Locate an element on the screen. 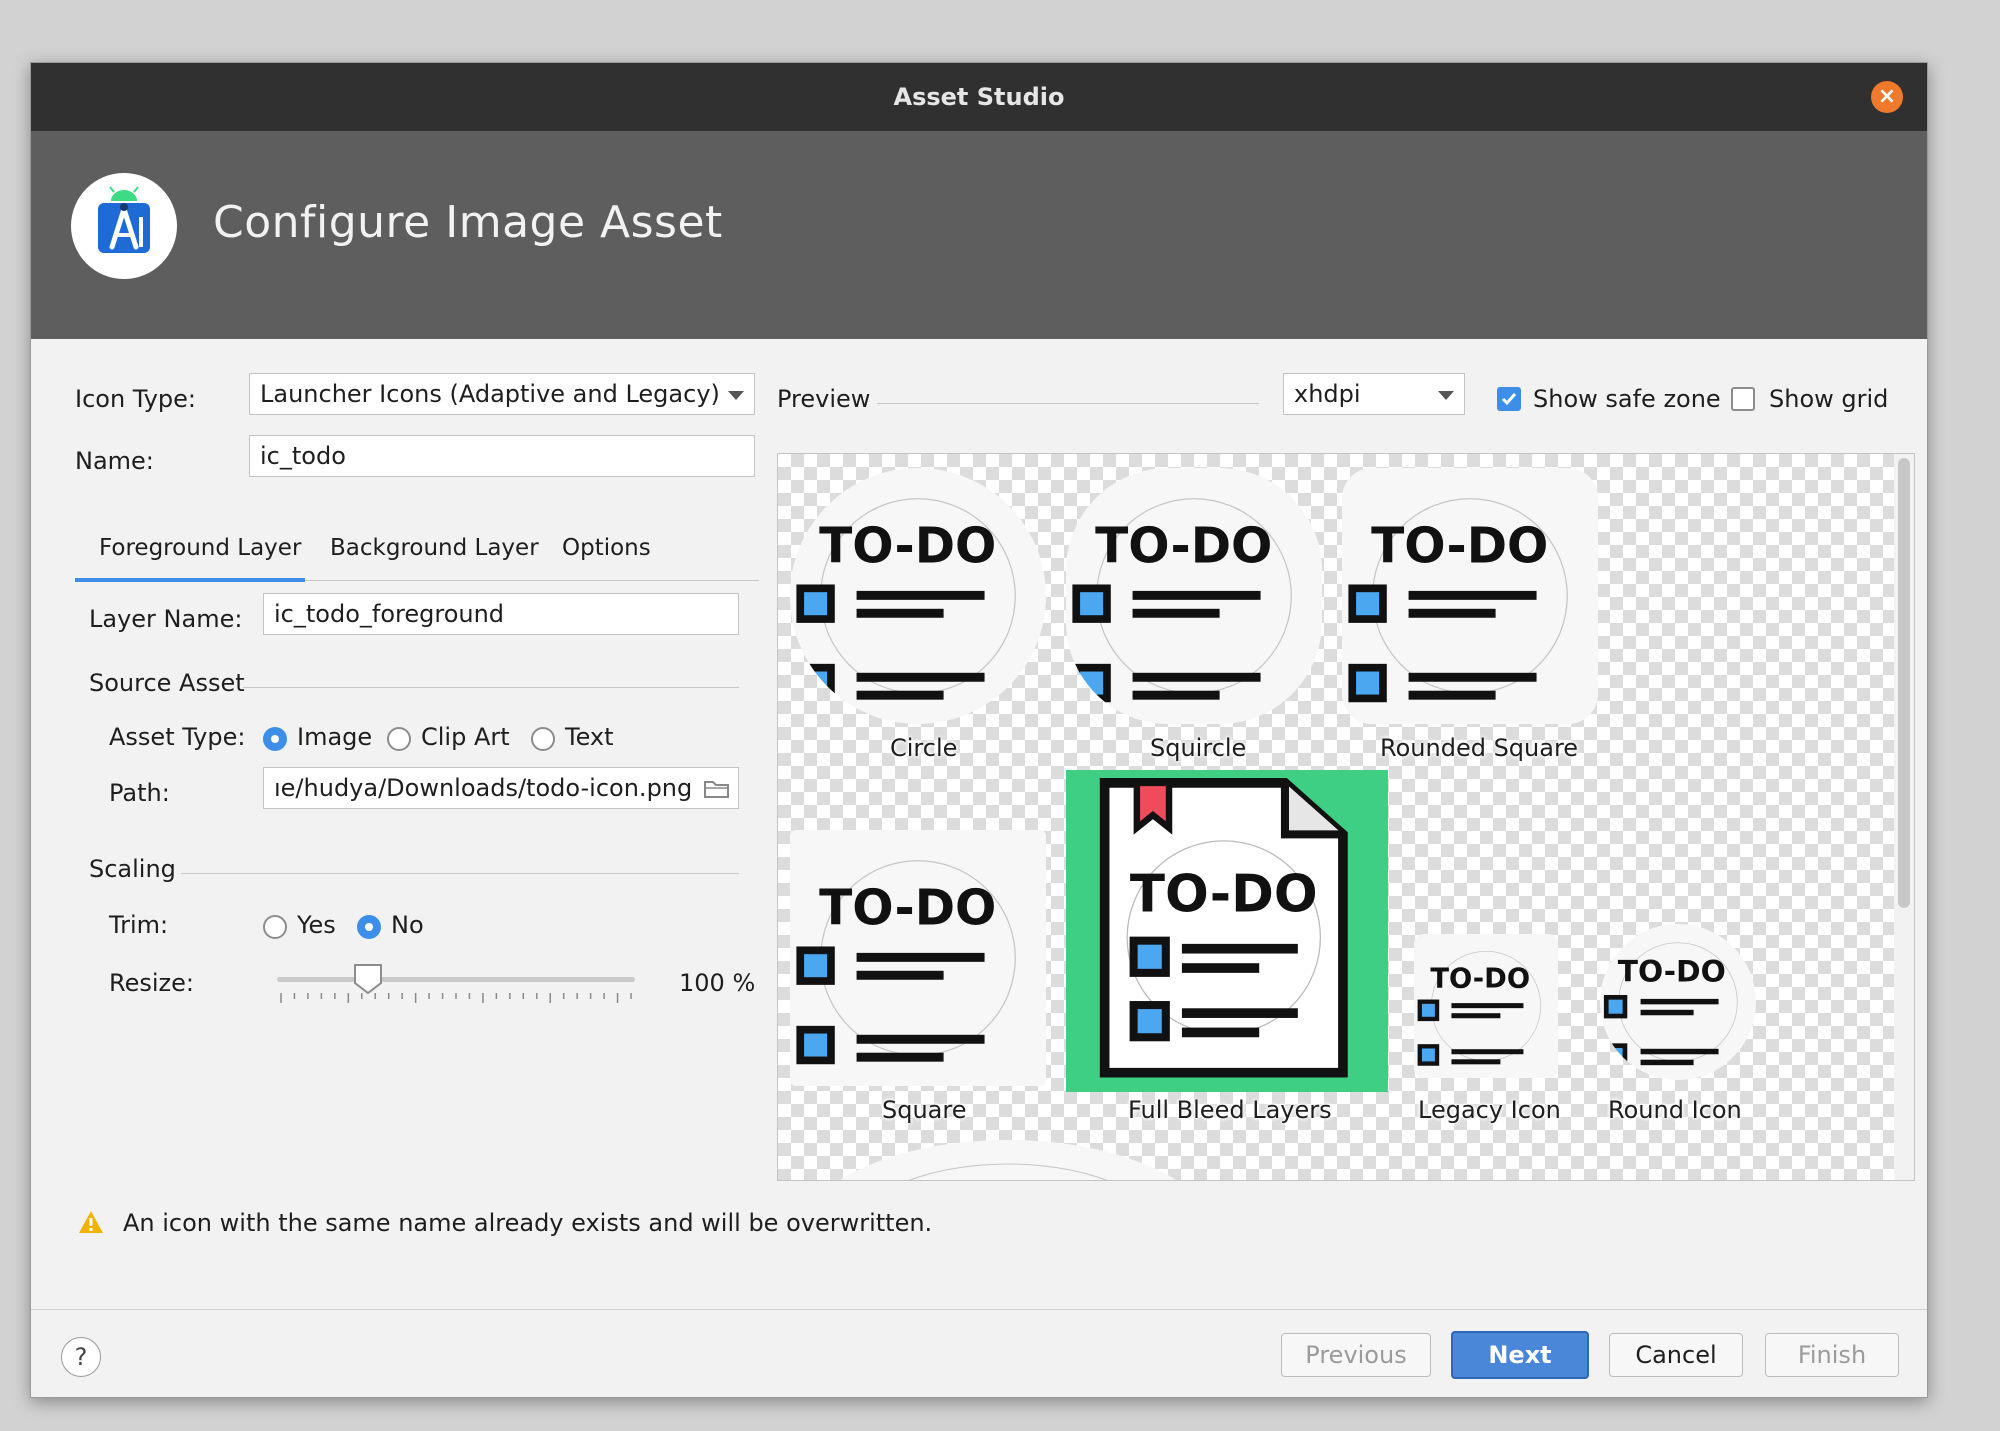  path-input: ıe/hudya/Downloads/todo-icon.png is located at coordinates (501, 788).